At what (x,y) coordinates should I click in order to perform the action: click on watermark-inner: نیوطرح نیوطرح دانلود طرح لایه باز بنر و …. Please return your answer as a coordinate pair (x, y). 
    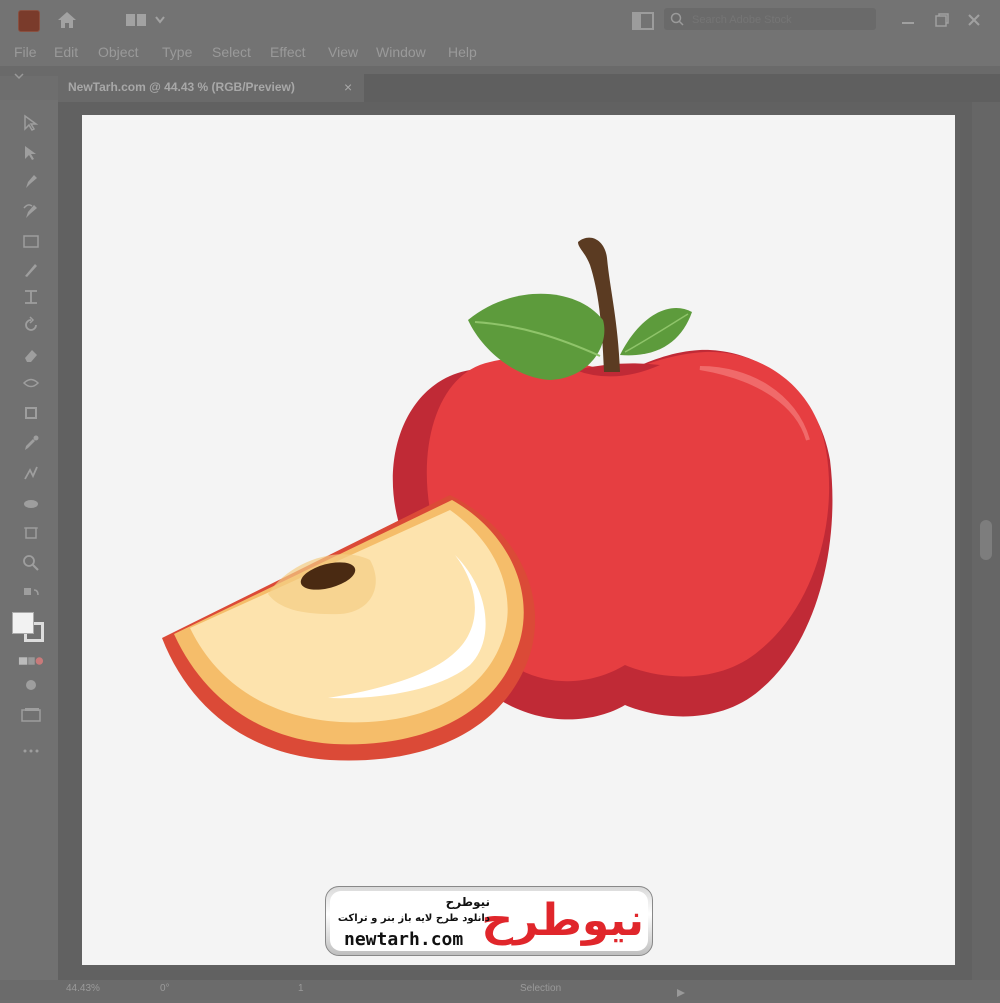
    Looking at the image, I should click on (489, 921).